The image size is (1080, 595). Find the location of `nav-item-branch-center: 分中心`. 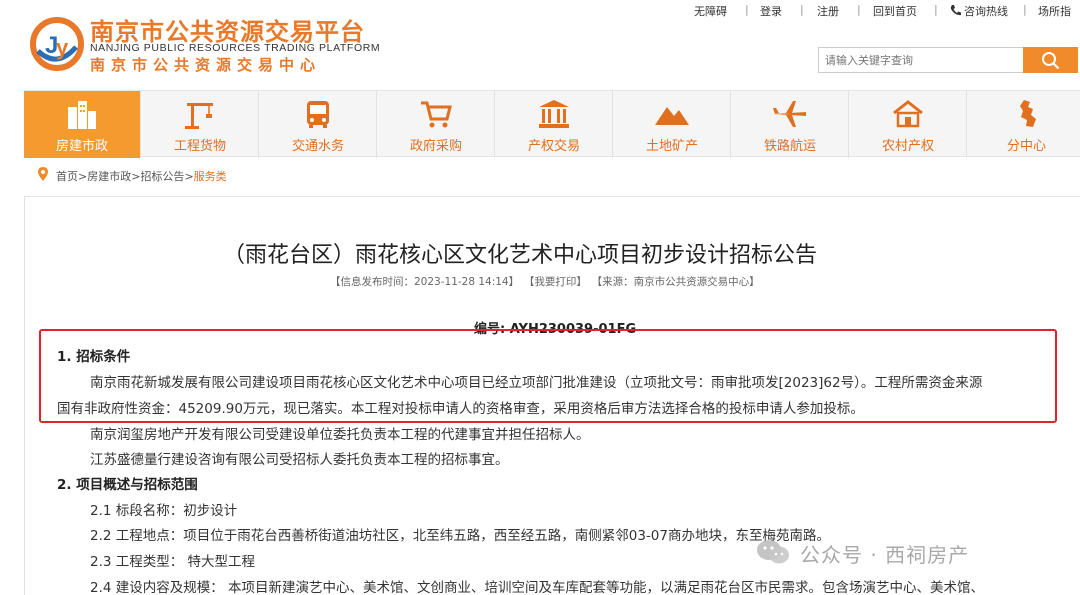

nav-item-branch-center: 分中心 is located at coordinates (1024, 124).